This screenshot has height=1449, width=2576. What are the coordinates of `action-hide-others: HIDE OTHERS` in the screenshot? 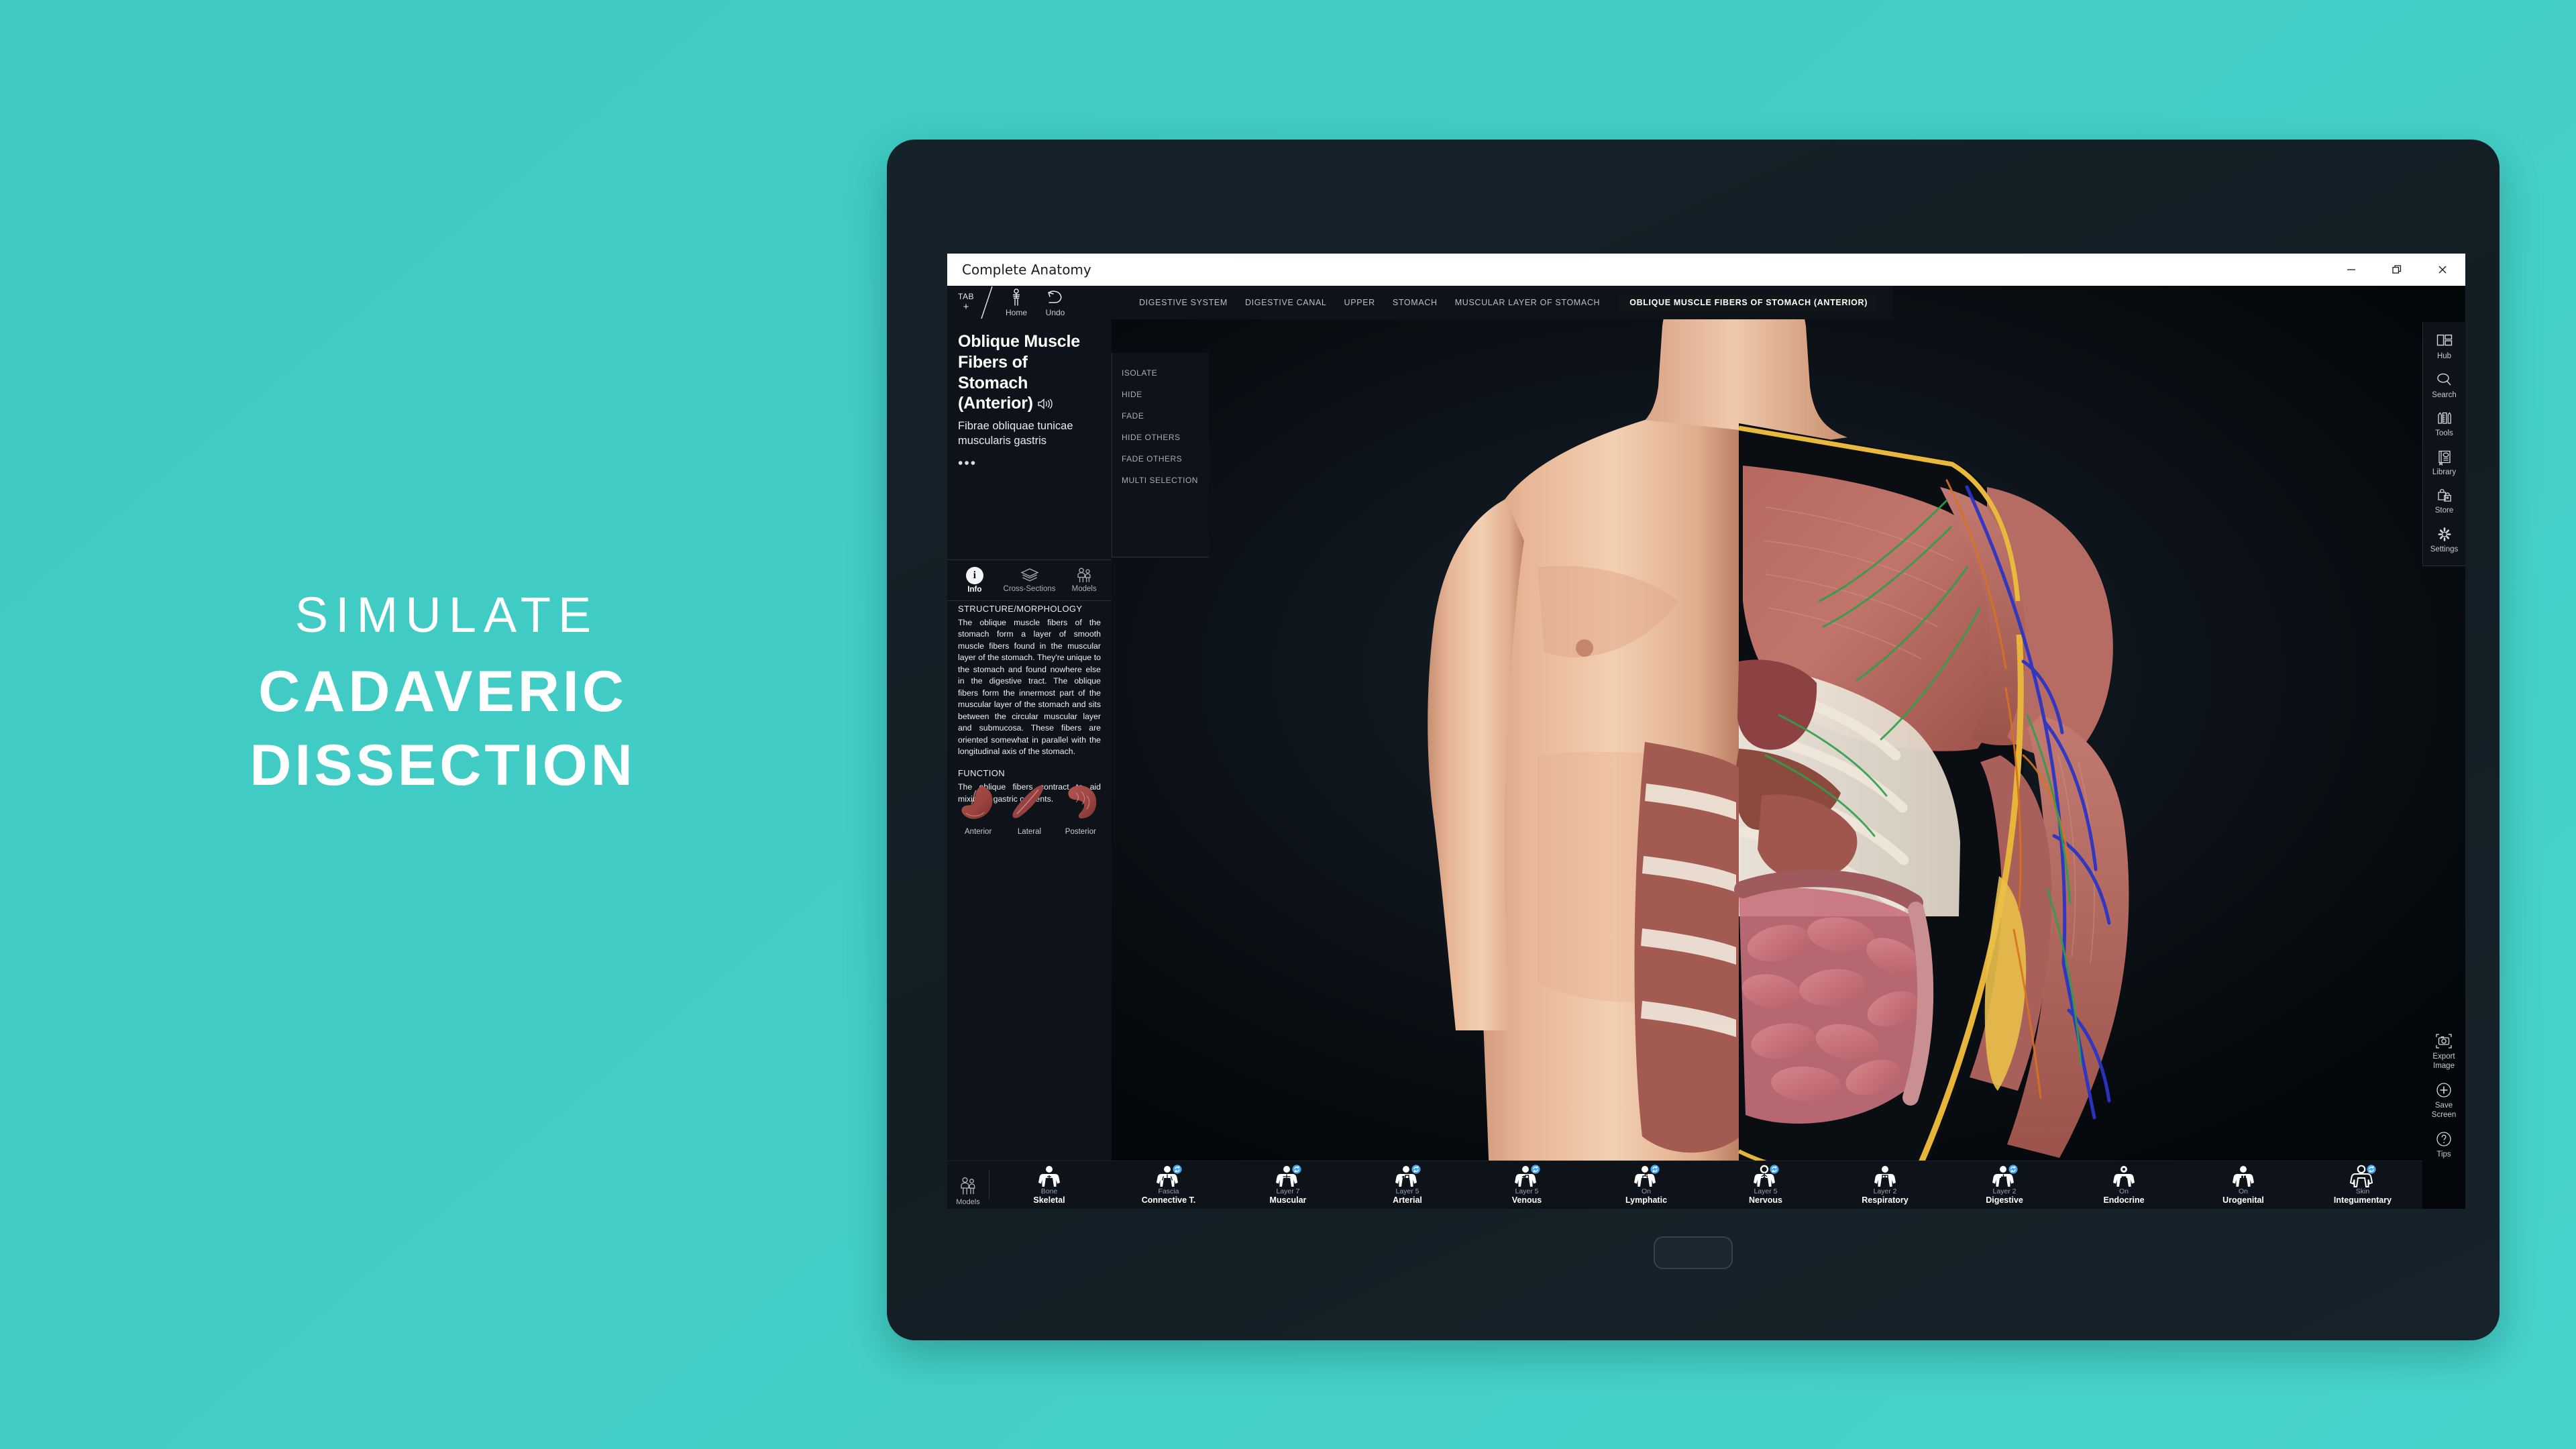 It's located at (1160, 437).